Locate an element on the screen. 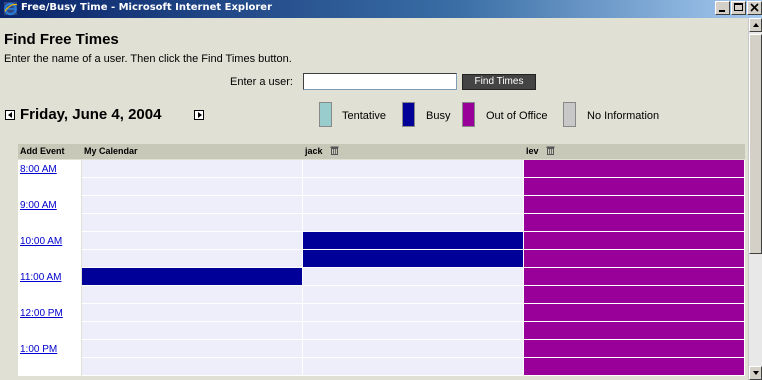 The width and height of the screenshot is (762, 380). grid-header: Add Event My Calendar jack lev is located at coordinates (381, 151).